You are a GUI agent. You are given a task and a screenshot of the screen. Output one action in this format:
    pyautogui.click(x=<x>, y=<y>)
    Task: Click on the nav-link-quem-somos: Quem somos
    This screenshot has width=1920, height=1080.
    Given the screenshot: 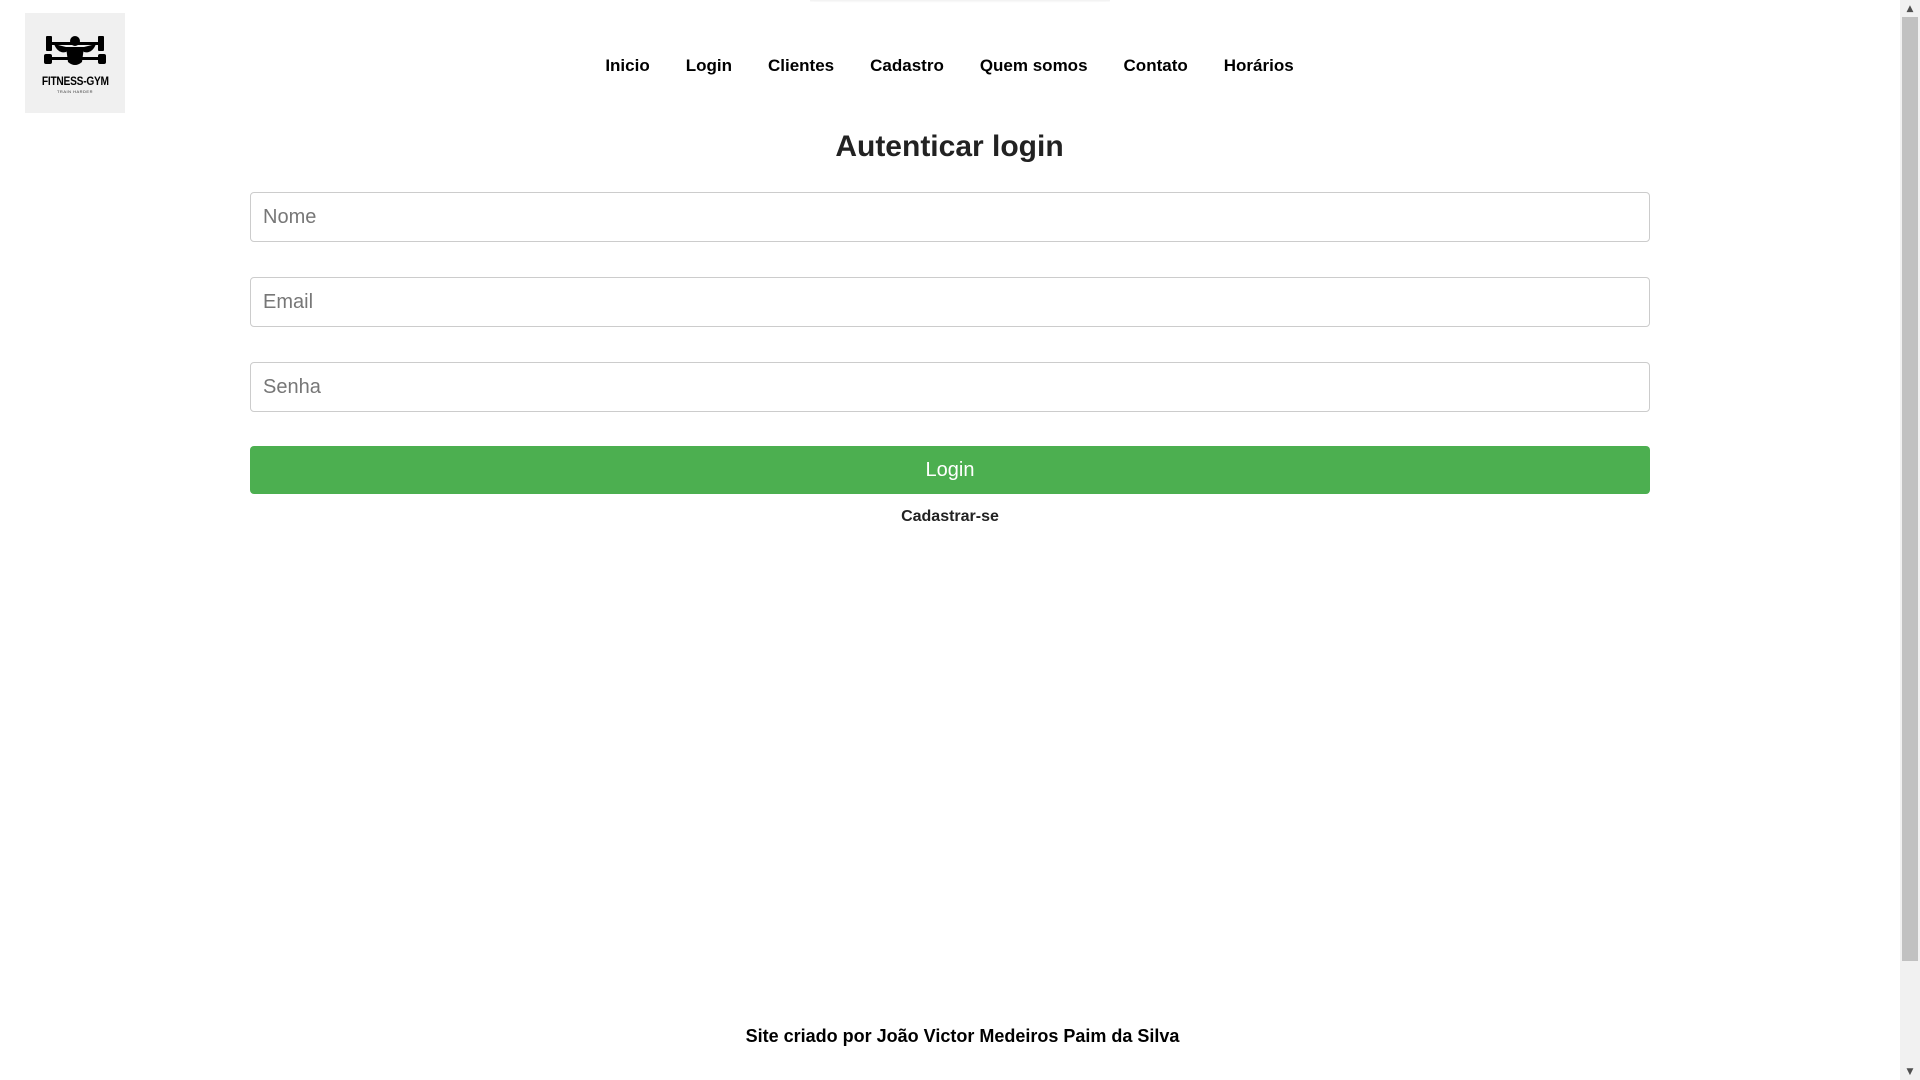 What is the action you would take?
    pyautogui.click(x=1034, y=66)
    